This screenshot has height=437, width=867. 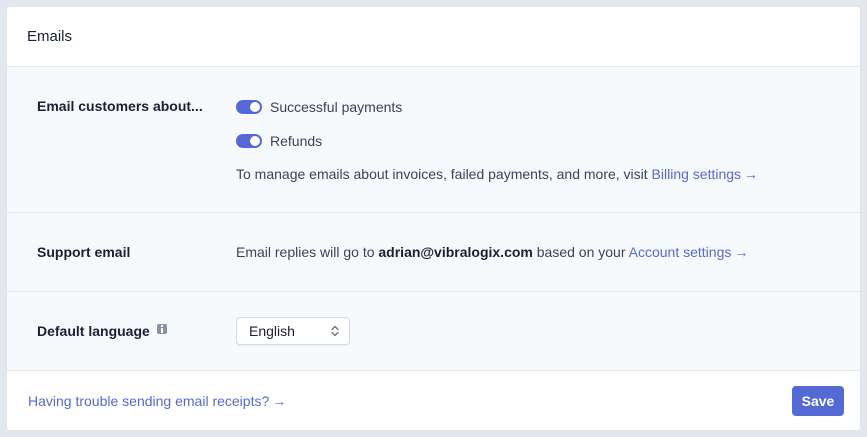 I want to click on language-select-value: English, so click(x=272, y=331).